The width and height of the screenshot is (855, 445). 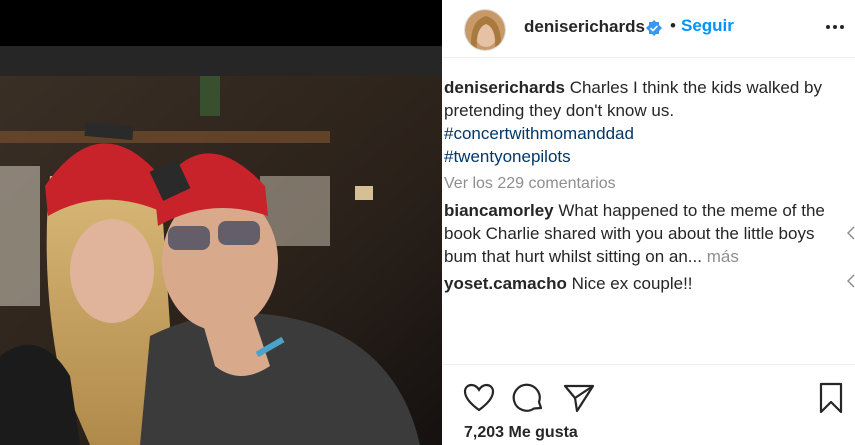 What do you see at coordinates (504, 87) in the screenshot?
I see `caption-username: deniserichards` at bounding box center [504, 87].